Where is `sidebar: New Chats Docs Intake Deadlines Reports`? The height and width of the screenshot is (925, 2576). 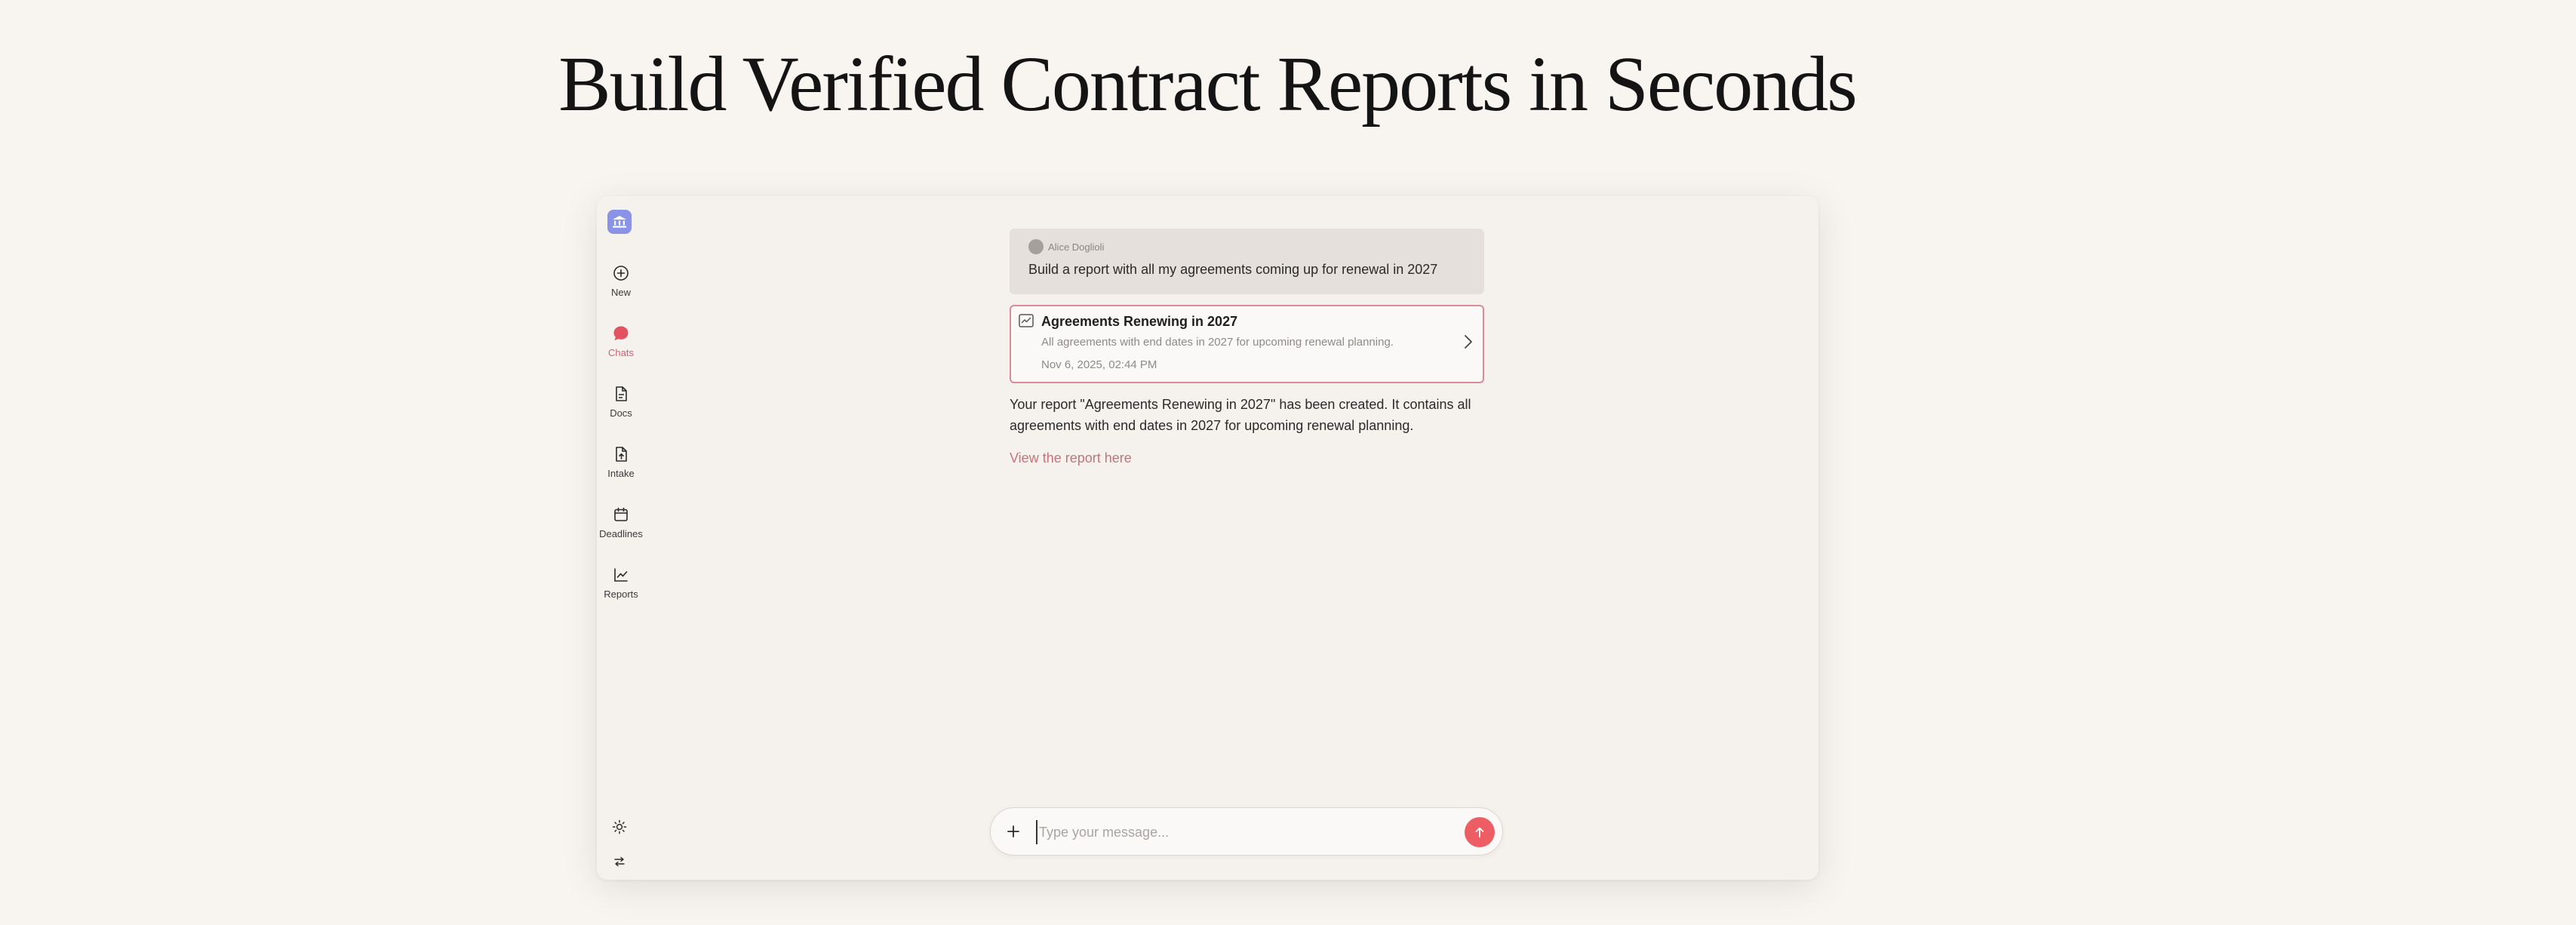 sidebar: New Chats Docs Intake Deadlines Reports is located at coordinates (621, 538).